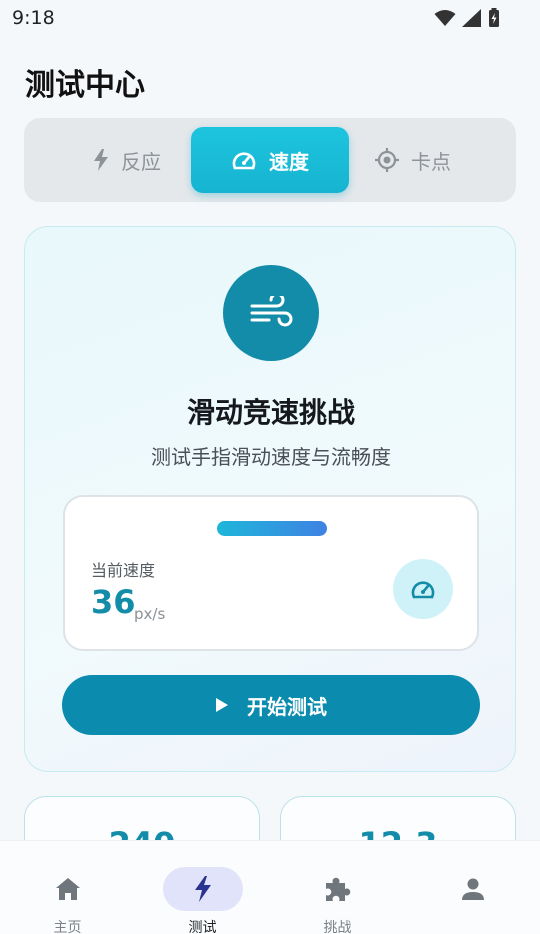  What do you see at coordinates (123, 570) in the screenshot?
I see `current-speed-label: 当前速度` at bounding box center [123, 570].